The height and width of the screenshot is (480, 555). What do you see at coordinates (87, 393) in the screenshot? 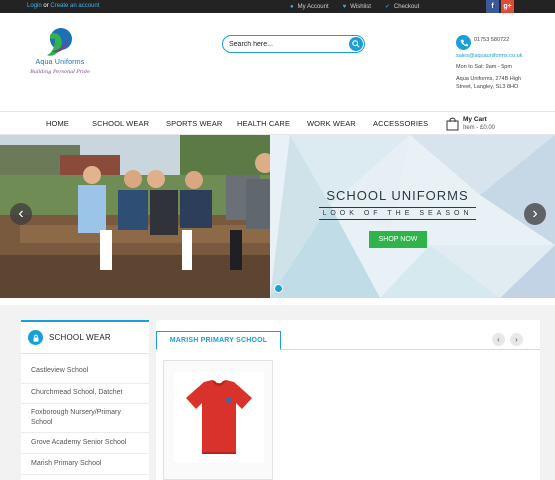
I see `sidebar-item-churchmead: Churchmead School, Datchet` at bounding box center [87, 393].